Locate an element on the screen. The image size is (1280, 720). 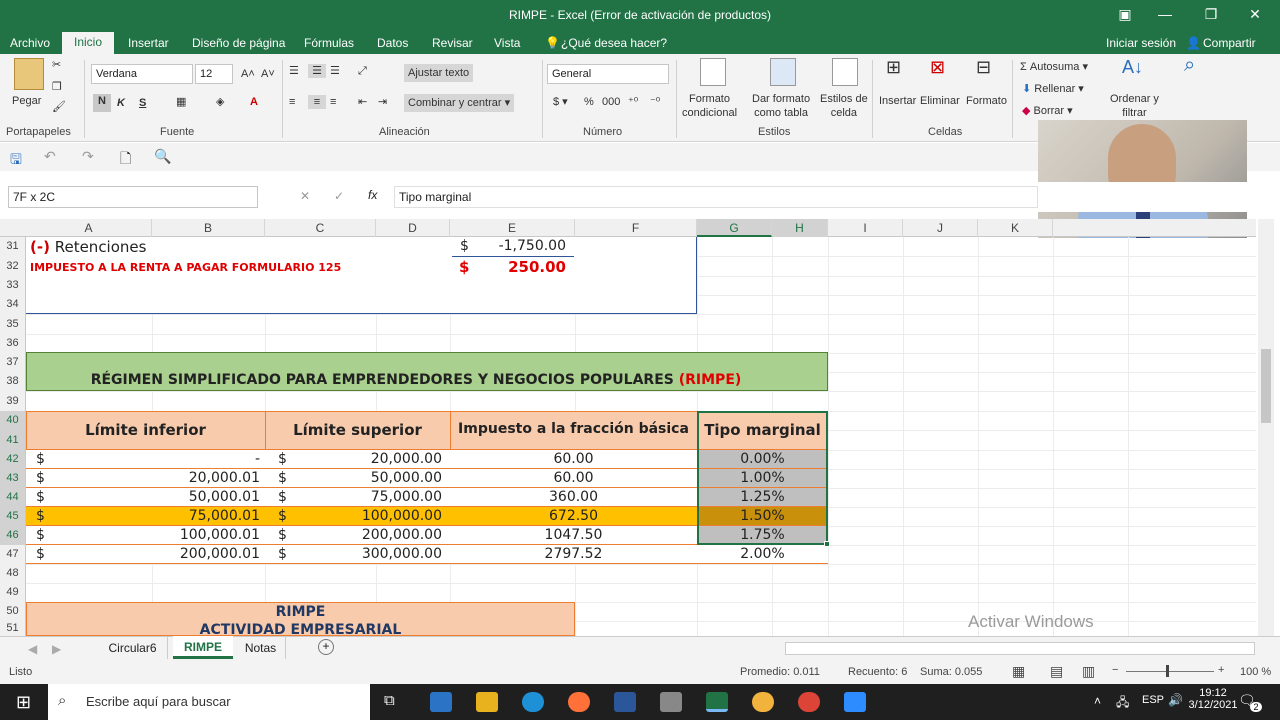
column-header-d: D is located at coordinates (413, 228).